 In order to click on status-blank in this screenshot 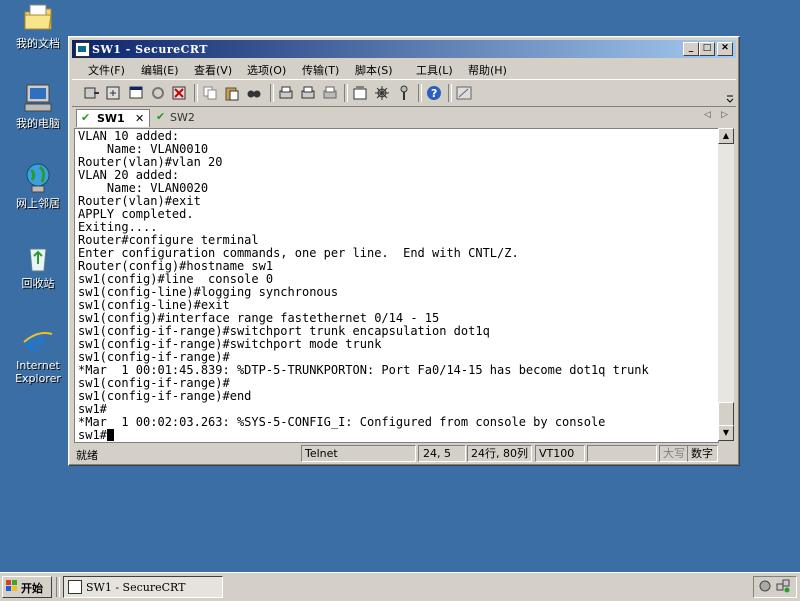, I will do `click(622, 453)`.